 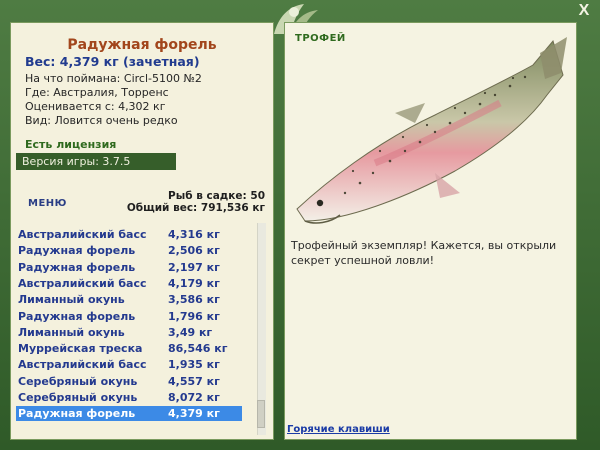 I want to click on catch-weight: 4,557 кг, so click(x=194, y=381).